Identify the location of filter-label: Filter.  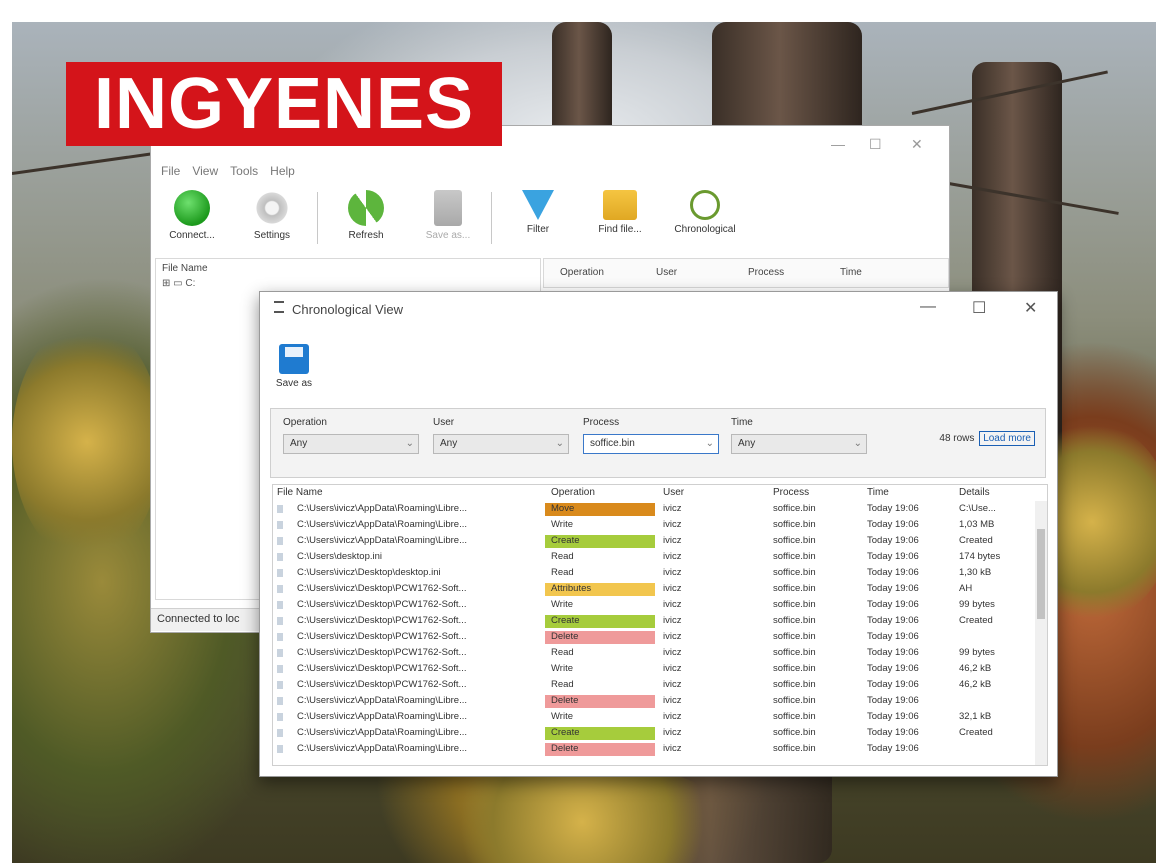
(538, 229).